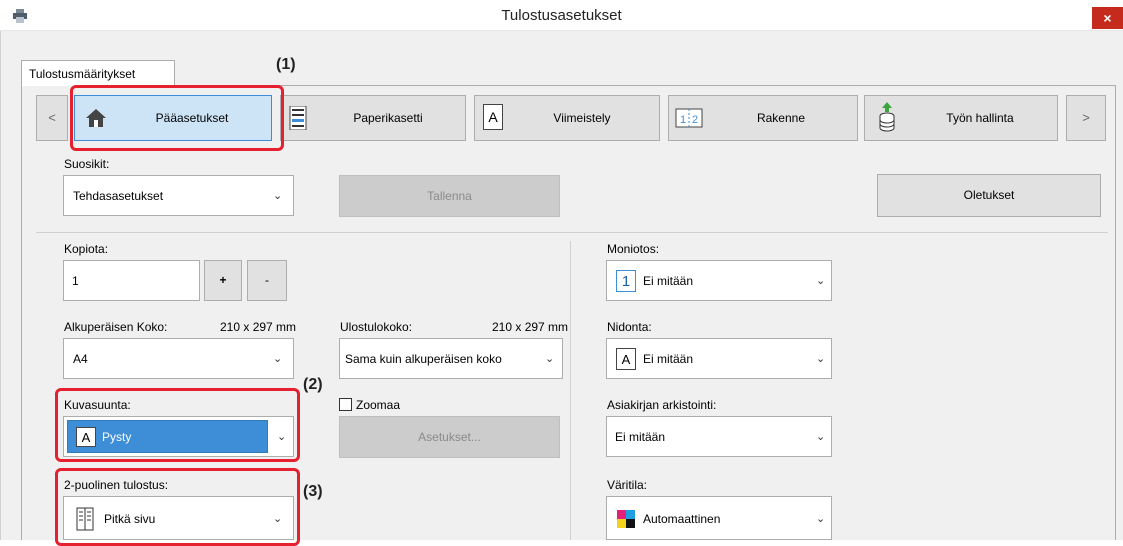 The image size is (1123, 546). What do you see at coordinates (887, 117) in the screenshot?
I see `job-handling-icon` at bounding box center [887, 117].